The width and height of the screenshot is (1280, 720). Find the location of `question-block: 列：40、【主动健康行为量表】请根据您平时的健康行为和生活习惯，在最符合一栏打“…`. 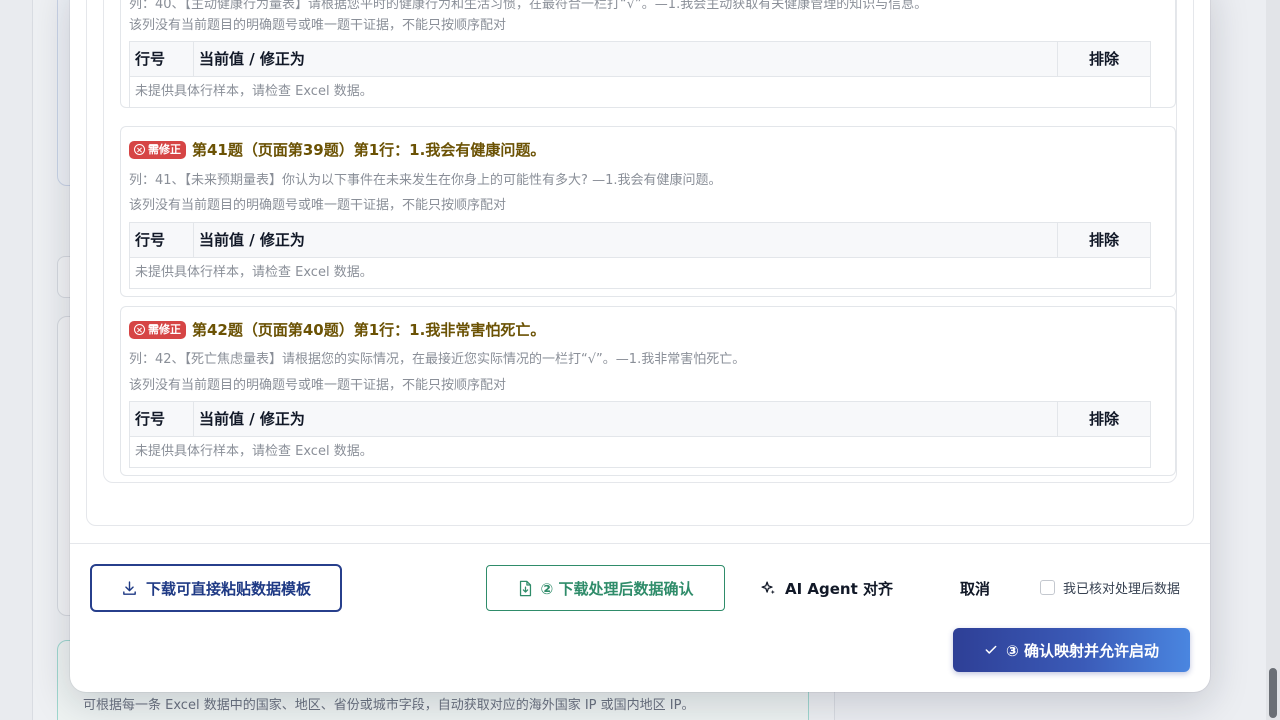

question-block: 列：40、【主动健康行为量表】请根据您平时的健康行为和生活习惯，在最符合一栏打“… is located at coordinates (648, 54).